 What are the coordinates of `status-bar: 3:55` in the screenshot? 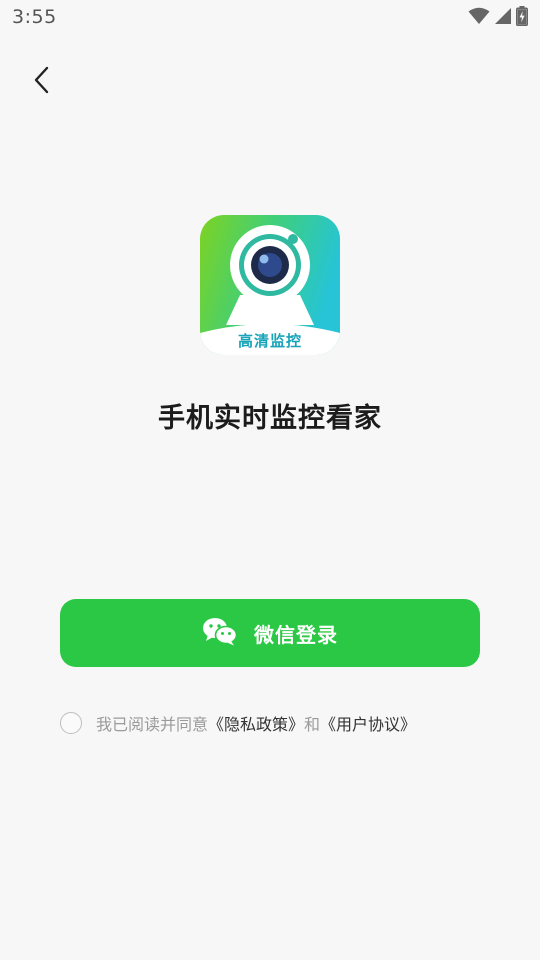 It's located at (270, 19).